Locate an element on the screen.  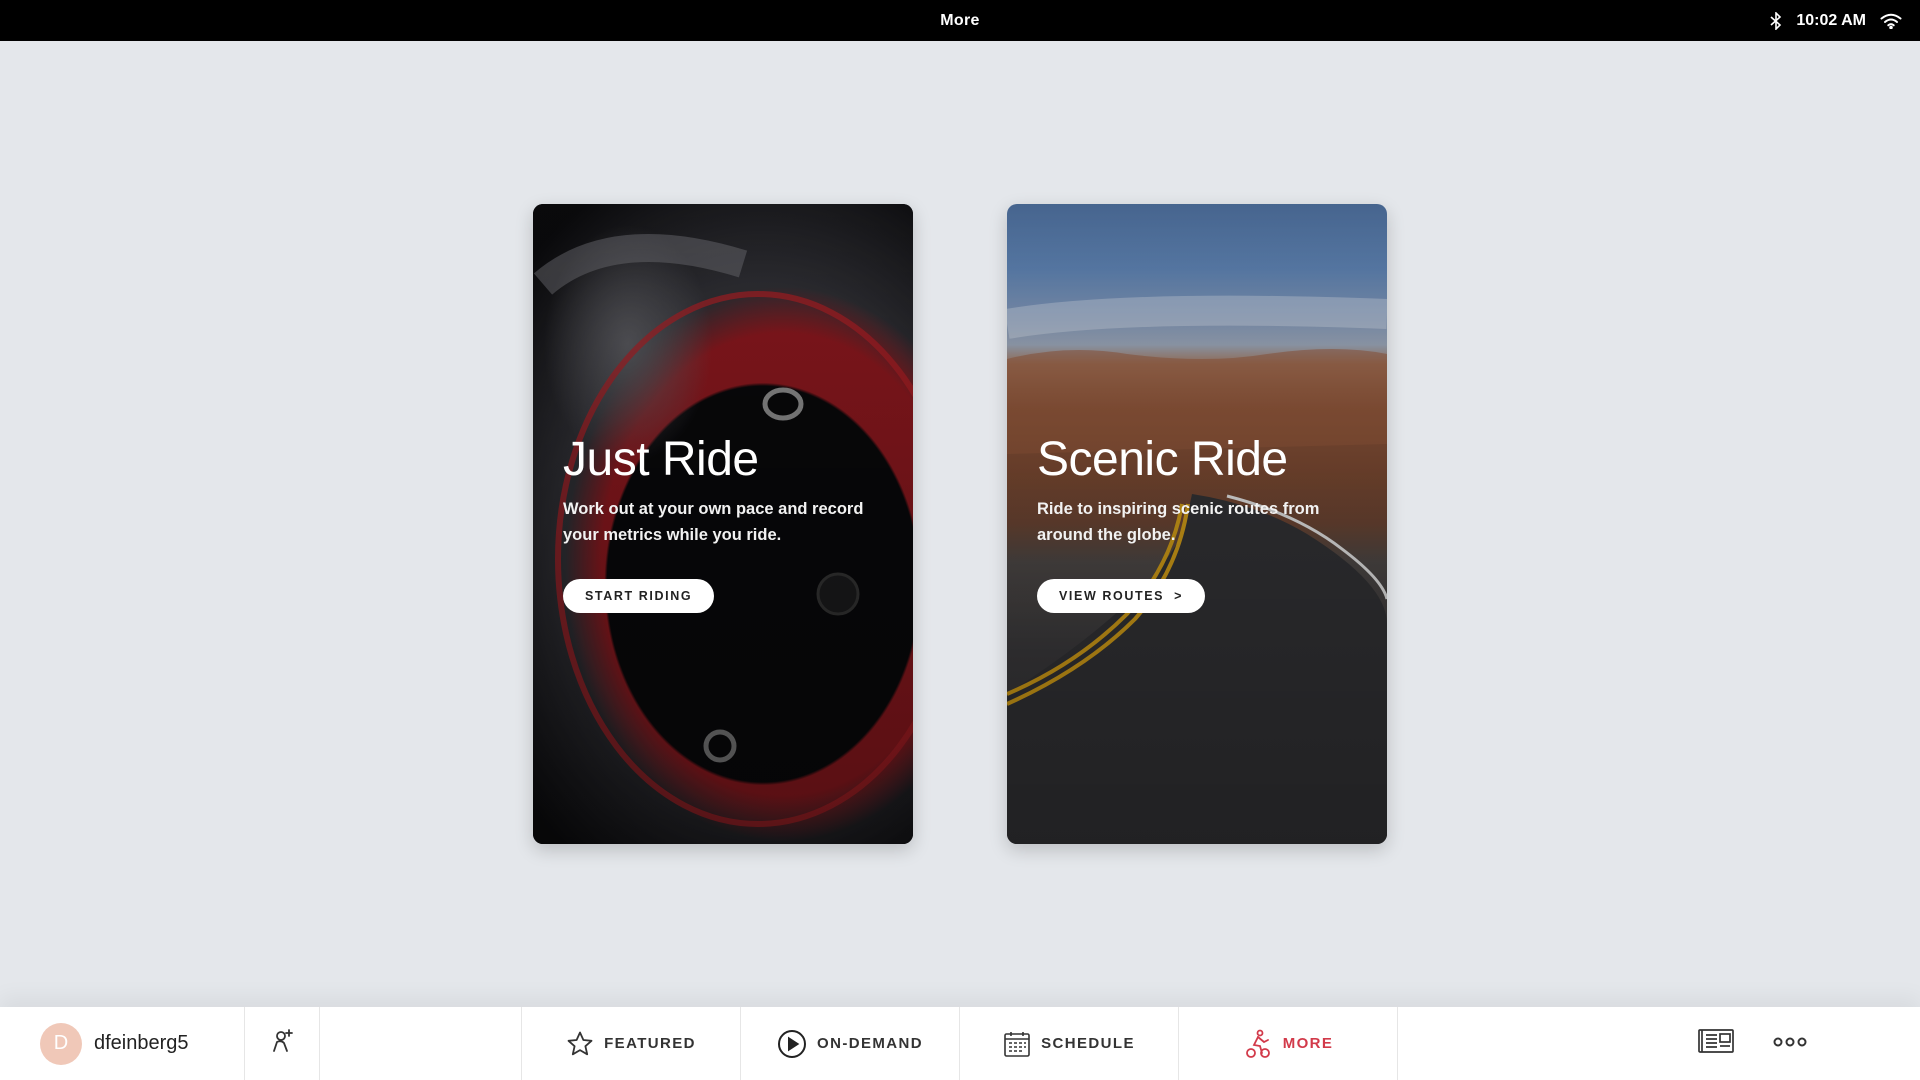
chevron-right-icon: > is located at coordinates (1179, 596).